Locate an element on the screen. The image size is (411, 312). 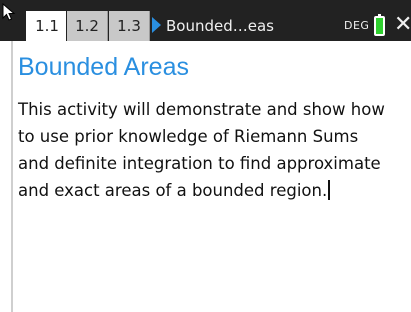
tab-1-2: 1.2 is located at coordinates (87, 26).